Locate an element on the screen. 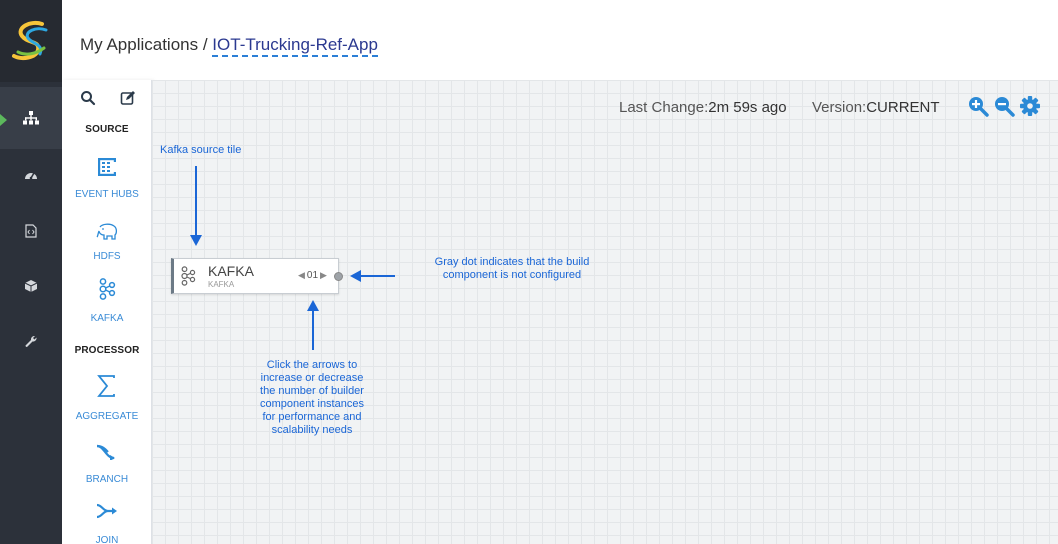 The height and width of the screenshot is (544, 1058). main-sidebar is located at coordinates (31, 272).